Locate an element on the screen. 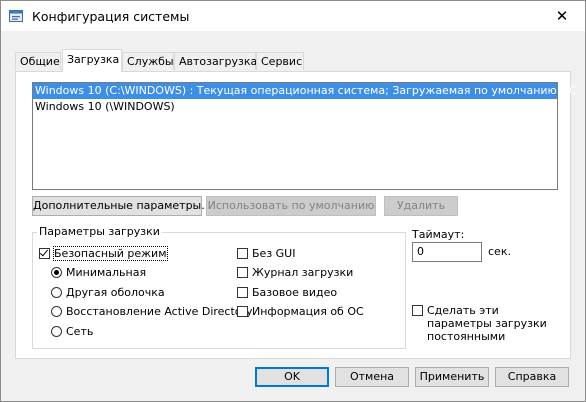 Image resolution: width=586 pixels, height=402 pixels. cancel-button: Отмена is located at coordinates (372, 377).